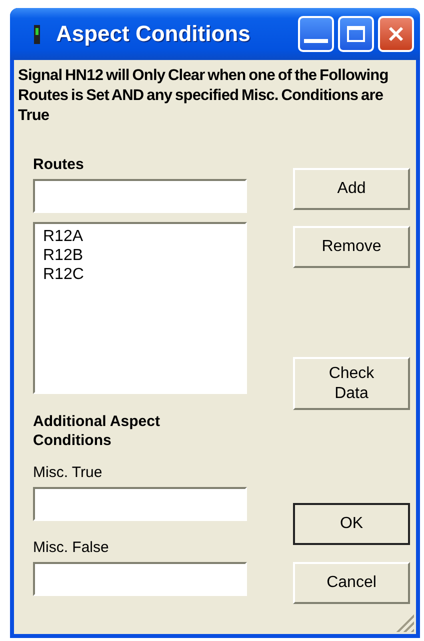 This screenshot has width=424, height=641. I want to click on field-label: Misc. False, so click(71, 547).